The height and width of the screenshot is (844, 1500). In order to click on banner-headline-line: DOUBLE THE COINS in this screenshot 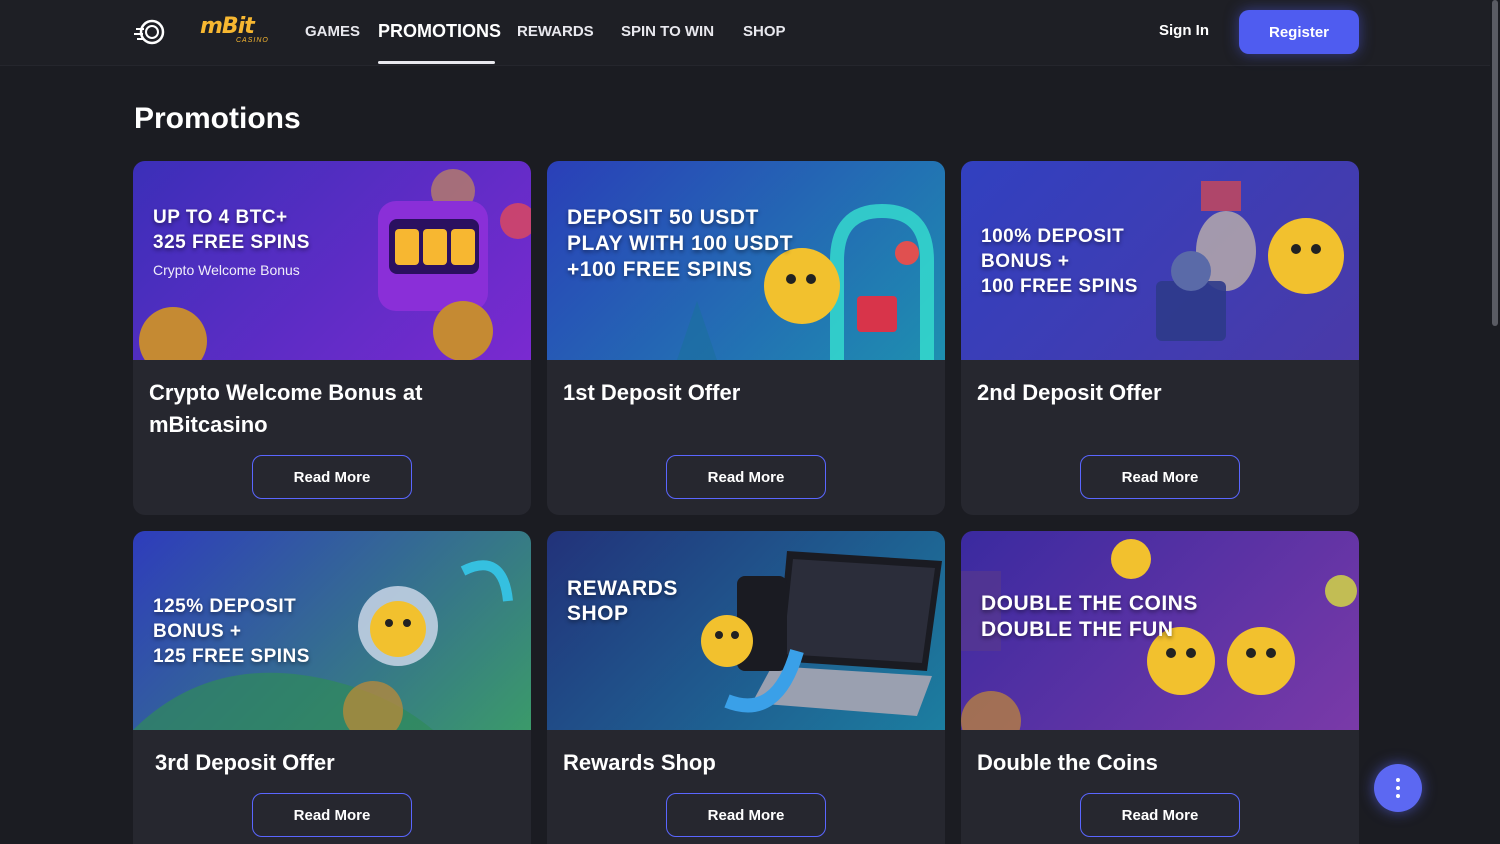, I will do `click(1089, 603)`.